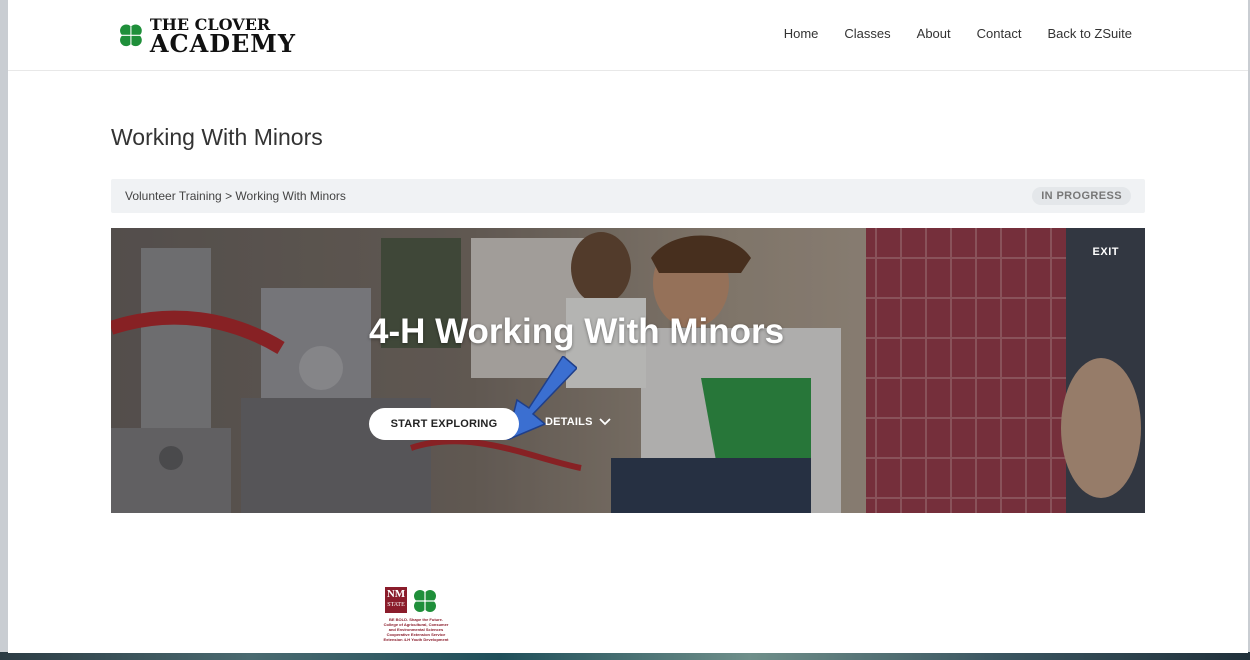 This screenshot has height=660, width=1250. Describe the element at coordinates (1089, 33) in the screenshot. I see `nav-back-to-zsuite: Back to ZSuite` at that location.